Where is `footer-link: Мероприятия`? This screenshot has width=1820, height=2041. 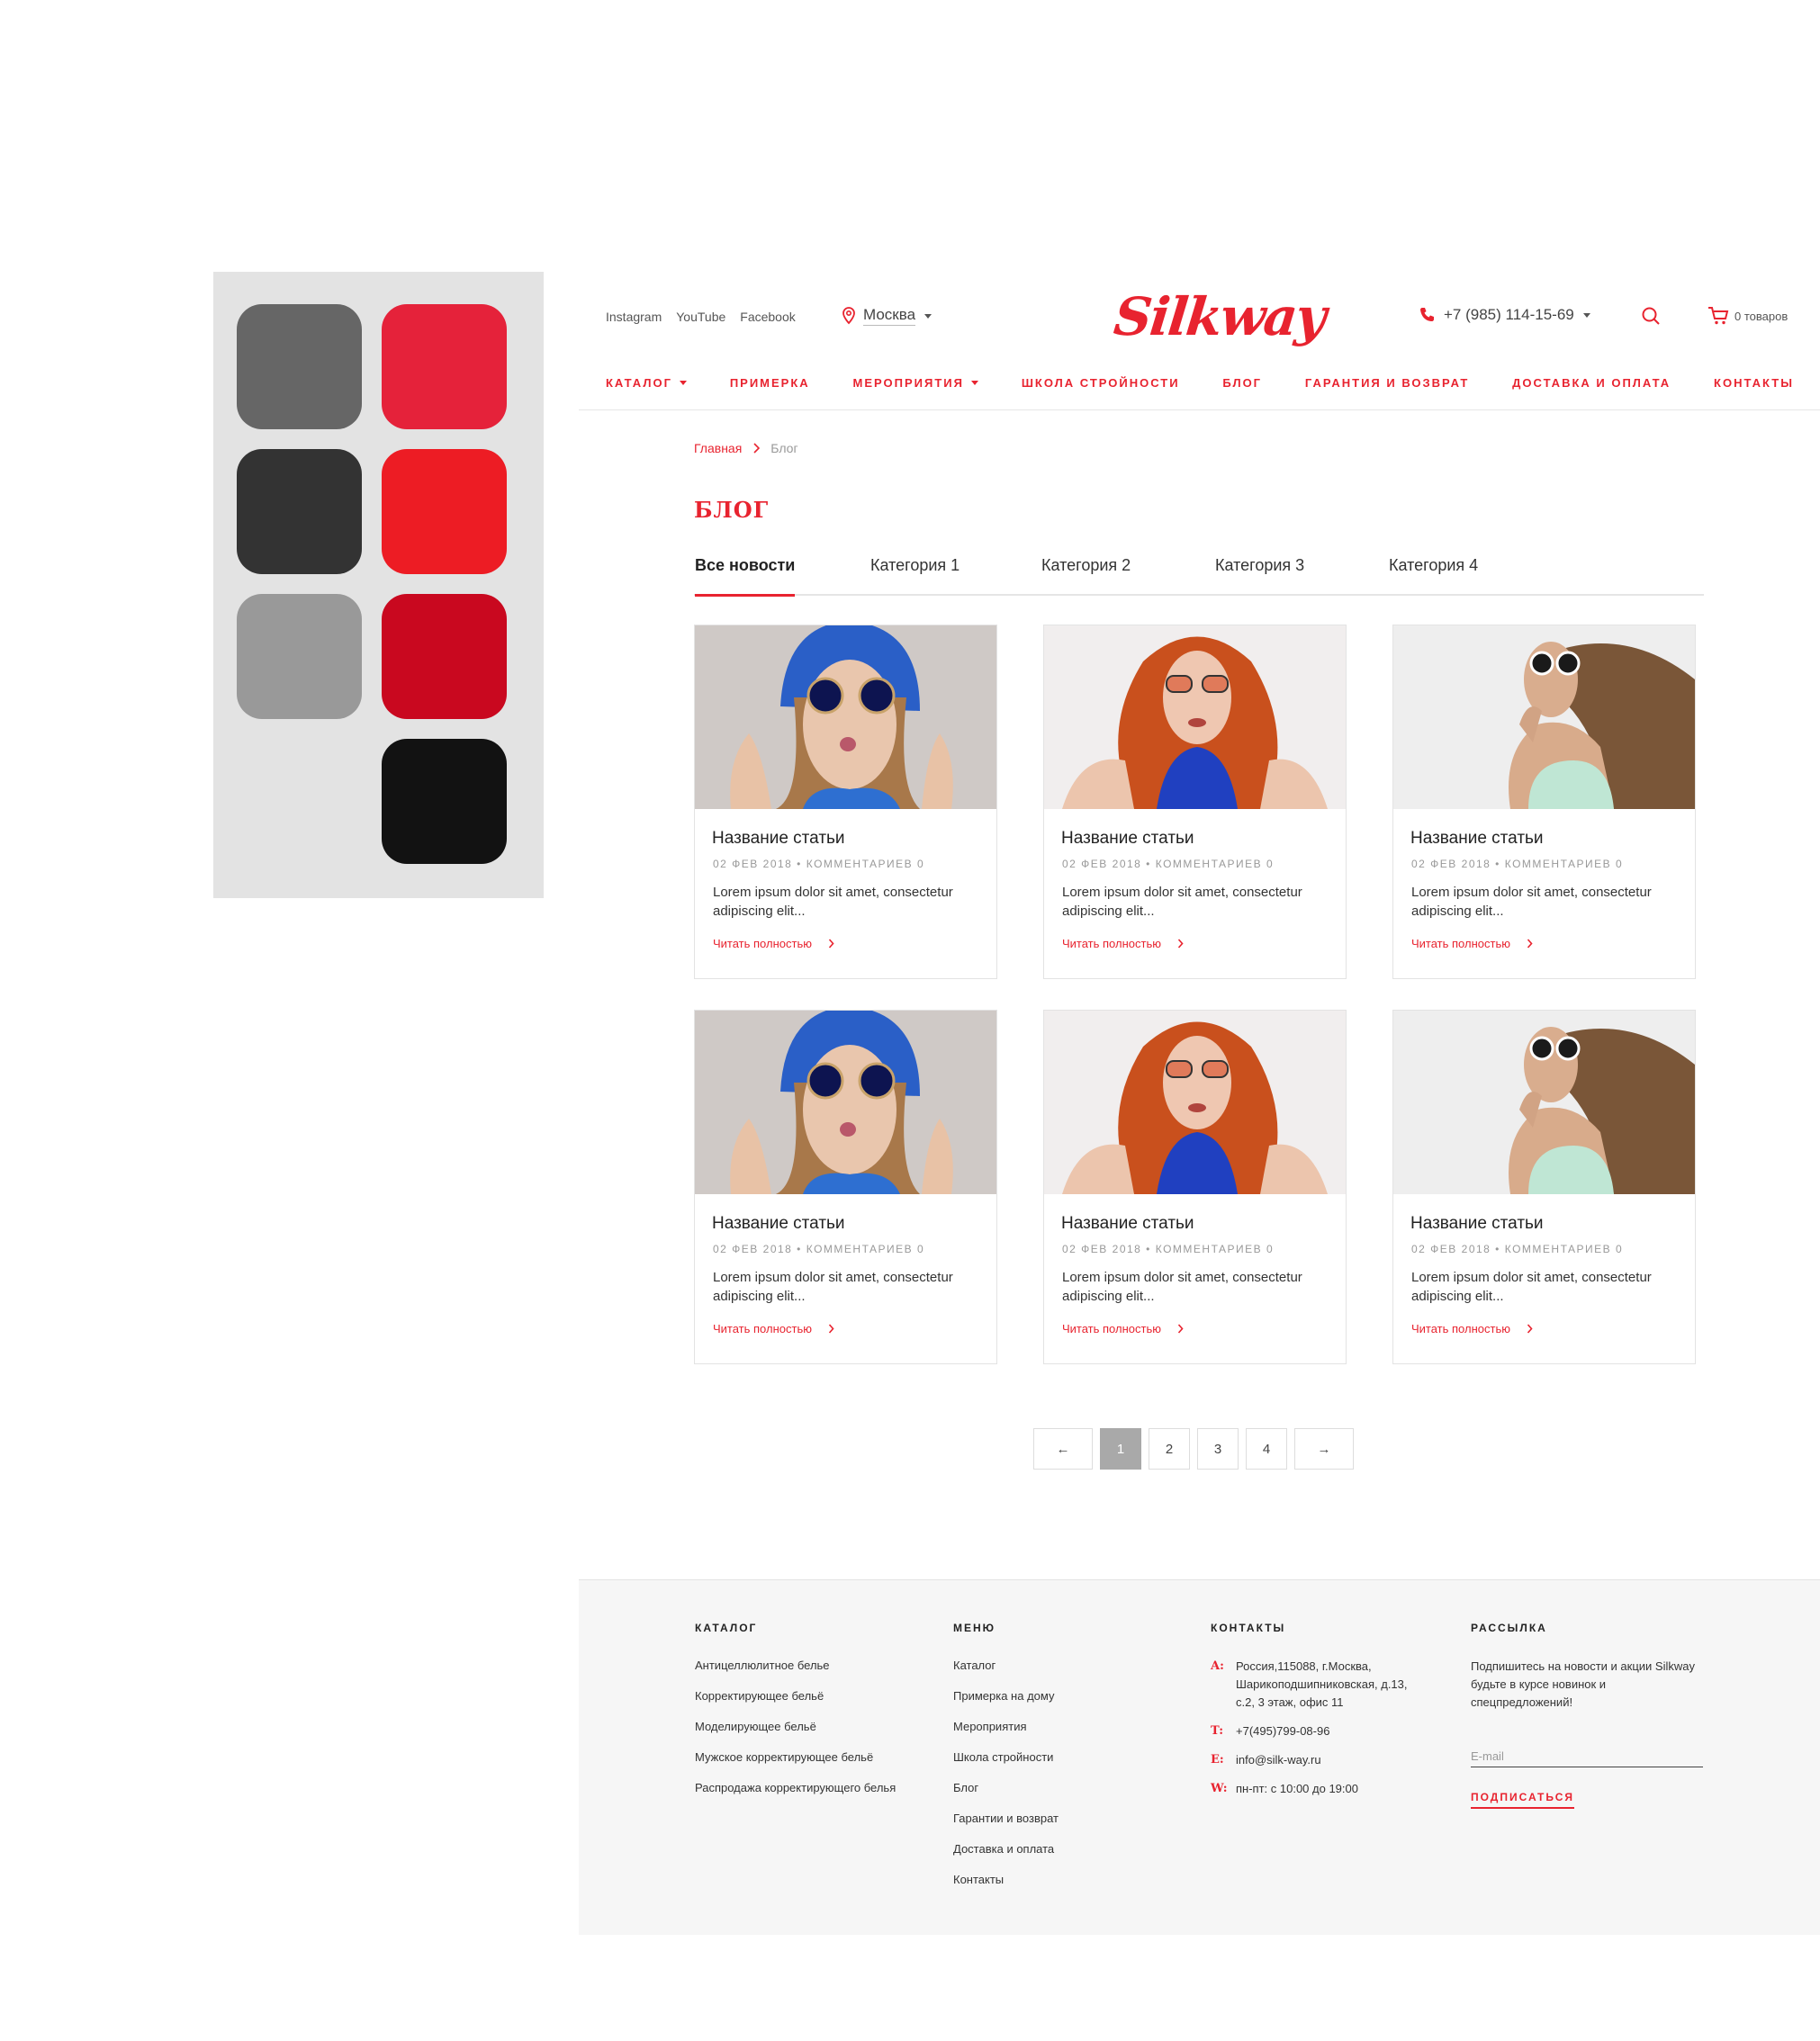 footer-link: Мероприятия is located at coordinates (1006, 1727).